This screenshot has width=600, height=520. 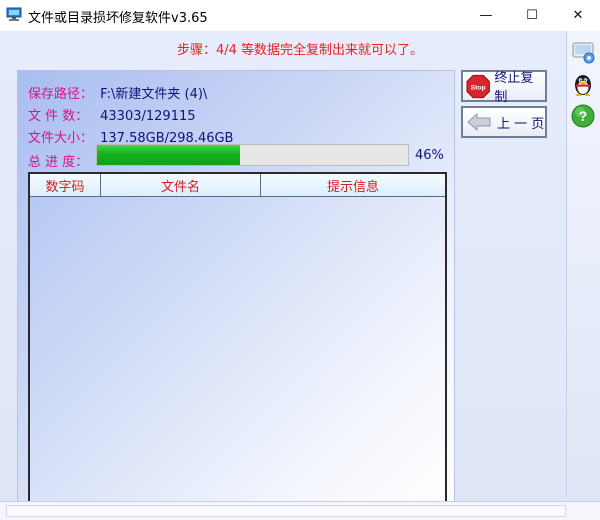 What do you see at coordinates (300, 50) in the screenshot?
I see `step-status-text: 步骤：4/4 等数据完全复制出来就可以了。` at bounding box center [300, 50].